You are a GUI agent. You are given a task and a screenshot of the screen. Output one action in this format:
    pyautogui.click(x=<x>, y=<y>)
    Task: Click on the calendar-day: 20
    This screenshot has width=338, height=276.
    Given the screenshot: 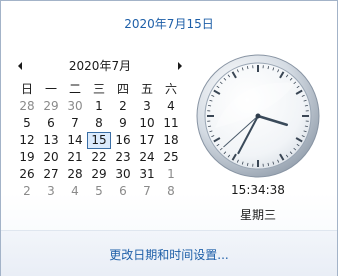 What is the action you would take?
    pyautogui.click(x=51, y=157)
    